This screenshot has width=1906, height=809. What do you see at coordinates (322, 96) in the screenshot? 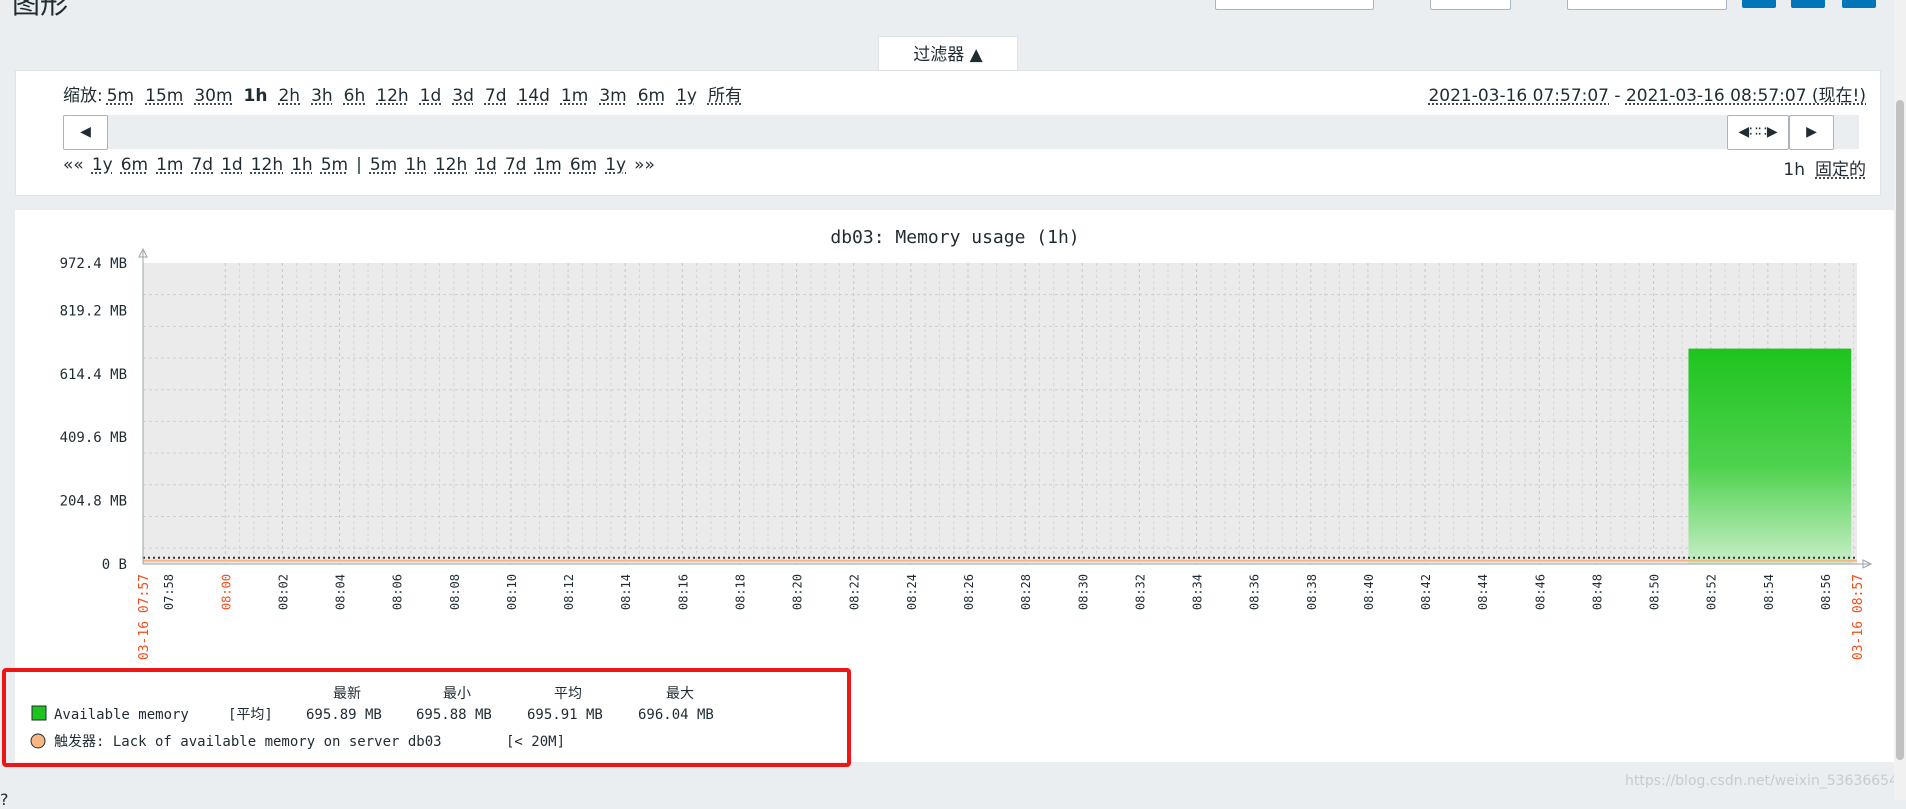
I see `zoom-option-5: 3h` at bounding box center [322, 96].